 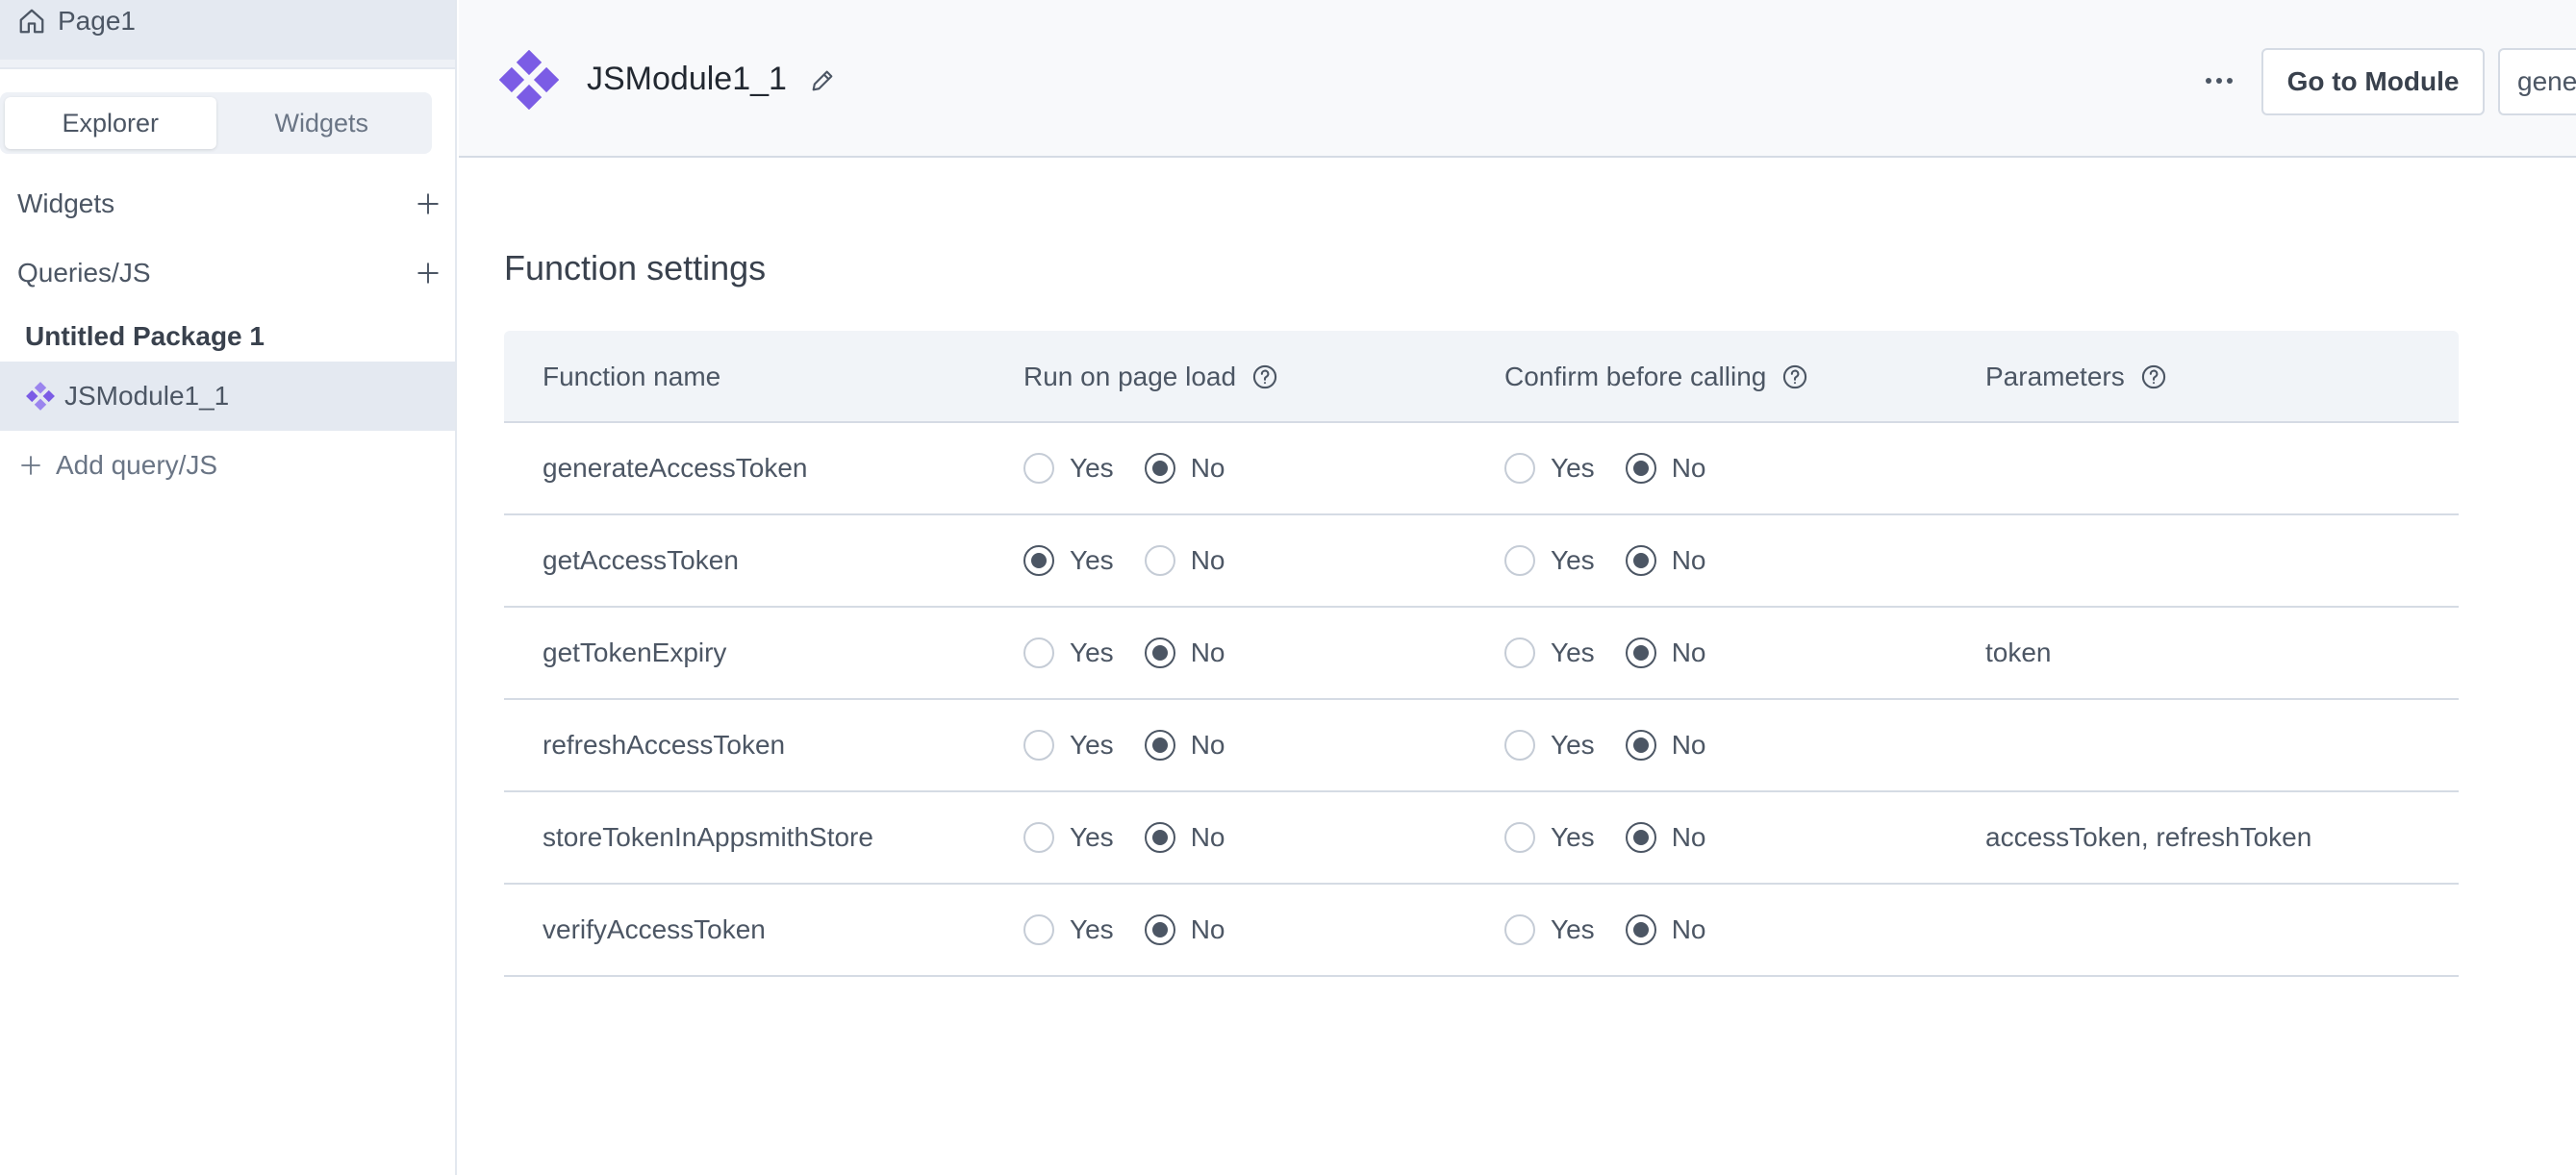 What do you see at coordinates (641, 560) in the screenshot?
I see `function-name-cell: getAccessToken` at bounding box center [641, 560].